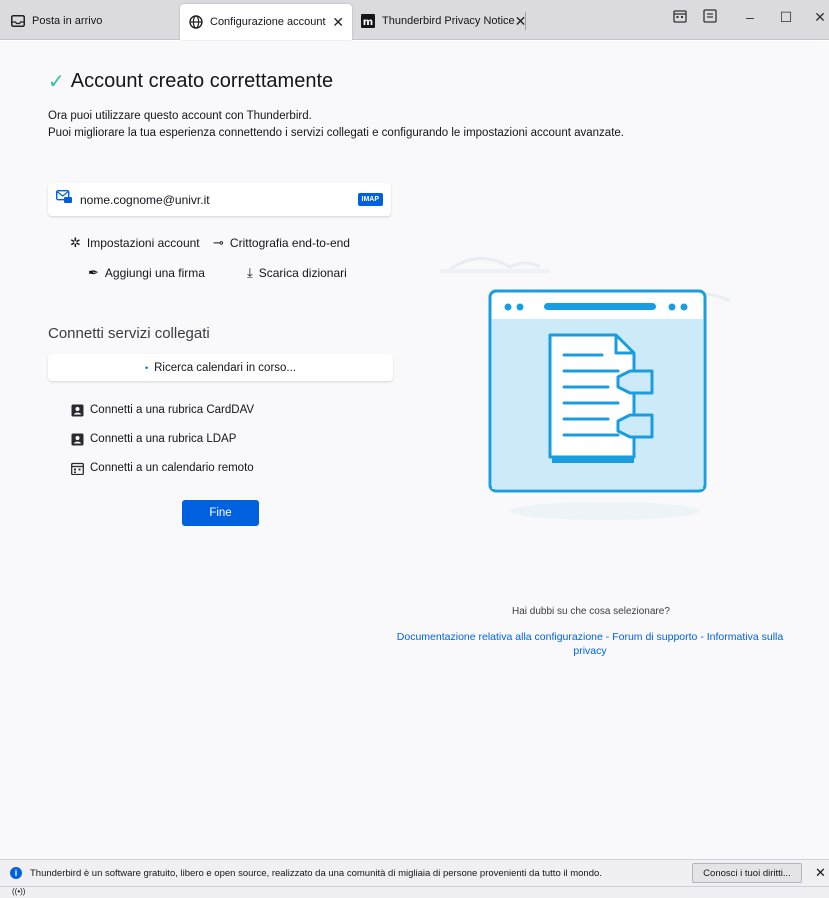 This screenshot has width=829, height=898. I want to click on info-icon: i, so click(16, 873).